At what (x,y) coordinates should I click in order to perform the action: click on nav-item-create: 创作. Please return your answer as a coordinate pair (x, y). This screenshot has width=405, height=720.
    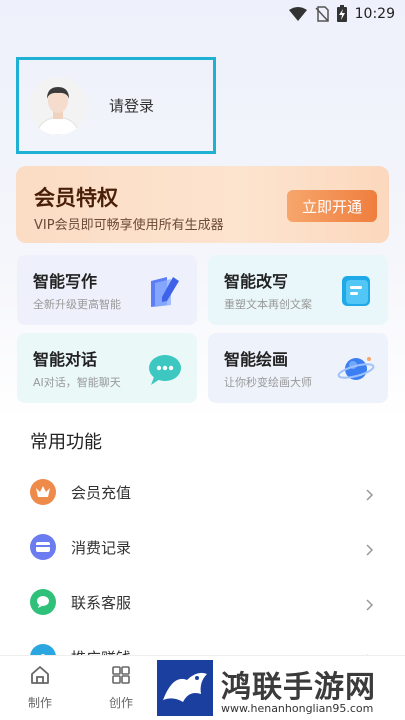
    Looking at the image, I should click on (121, 687).